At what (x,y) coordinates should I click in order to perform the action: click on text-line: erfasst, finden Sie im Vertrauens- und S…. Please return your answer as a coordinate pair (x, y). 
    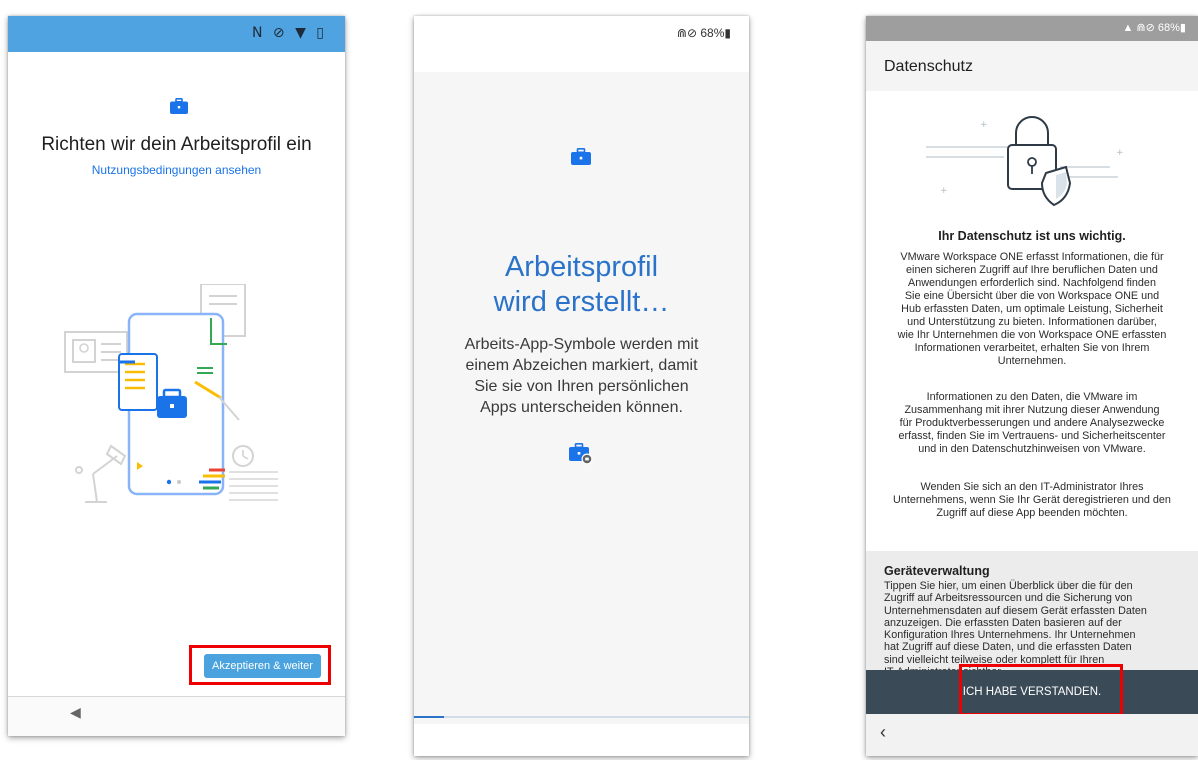
    Looking at the image, I should click on (1032, 436).